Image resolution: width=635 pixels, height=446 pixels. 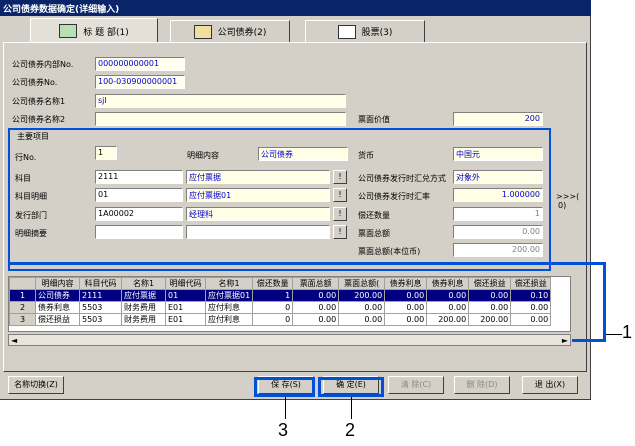 What do you see at coordinates (340, 232) in the screenshot?
I see `memo-pick-button: !` at bounding box center [340, 232].